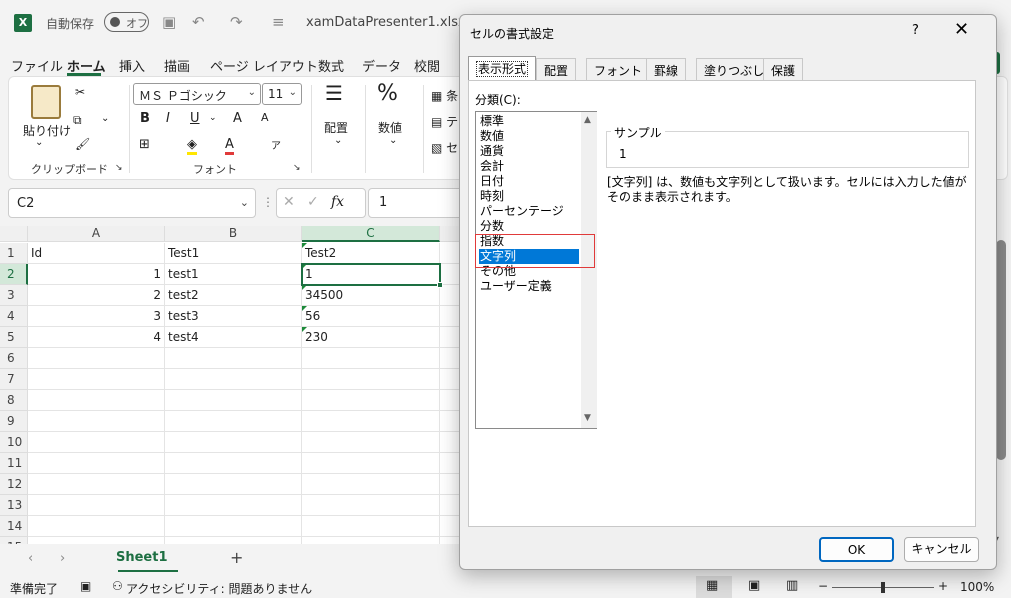 The width and height of the screenshot is (1011, 598). Describe the element at coordinates (915, 30) in the screenshot. I see `help-button: ?` at that location.